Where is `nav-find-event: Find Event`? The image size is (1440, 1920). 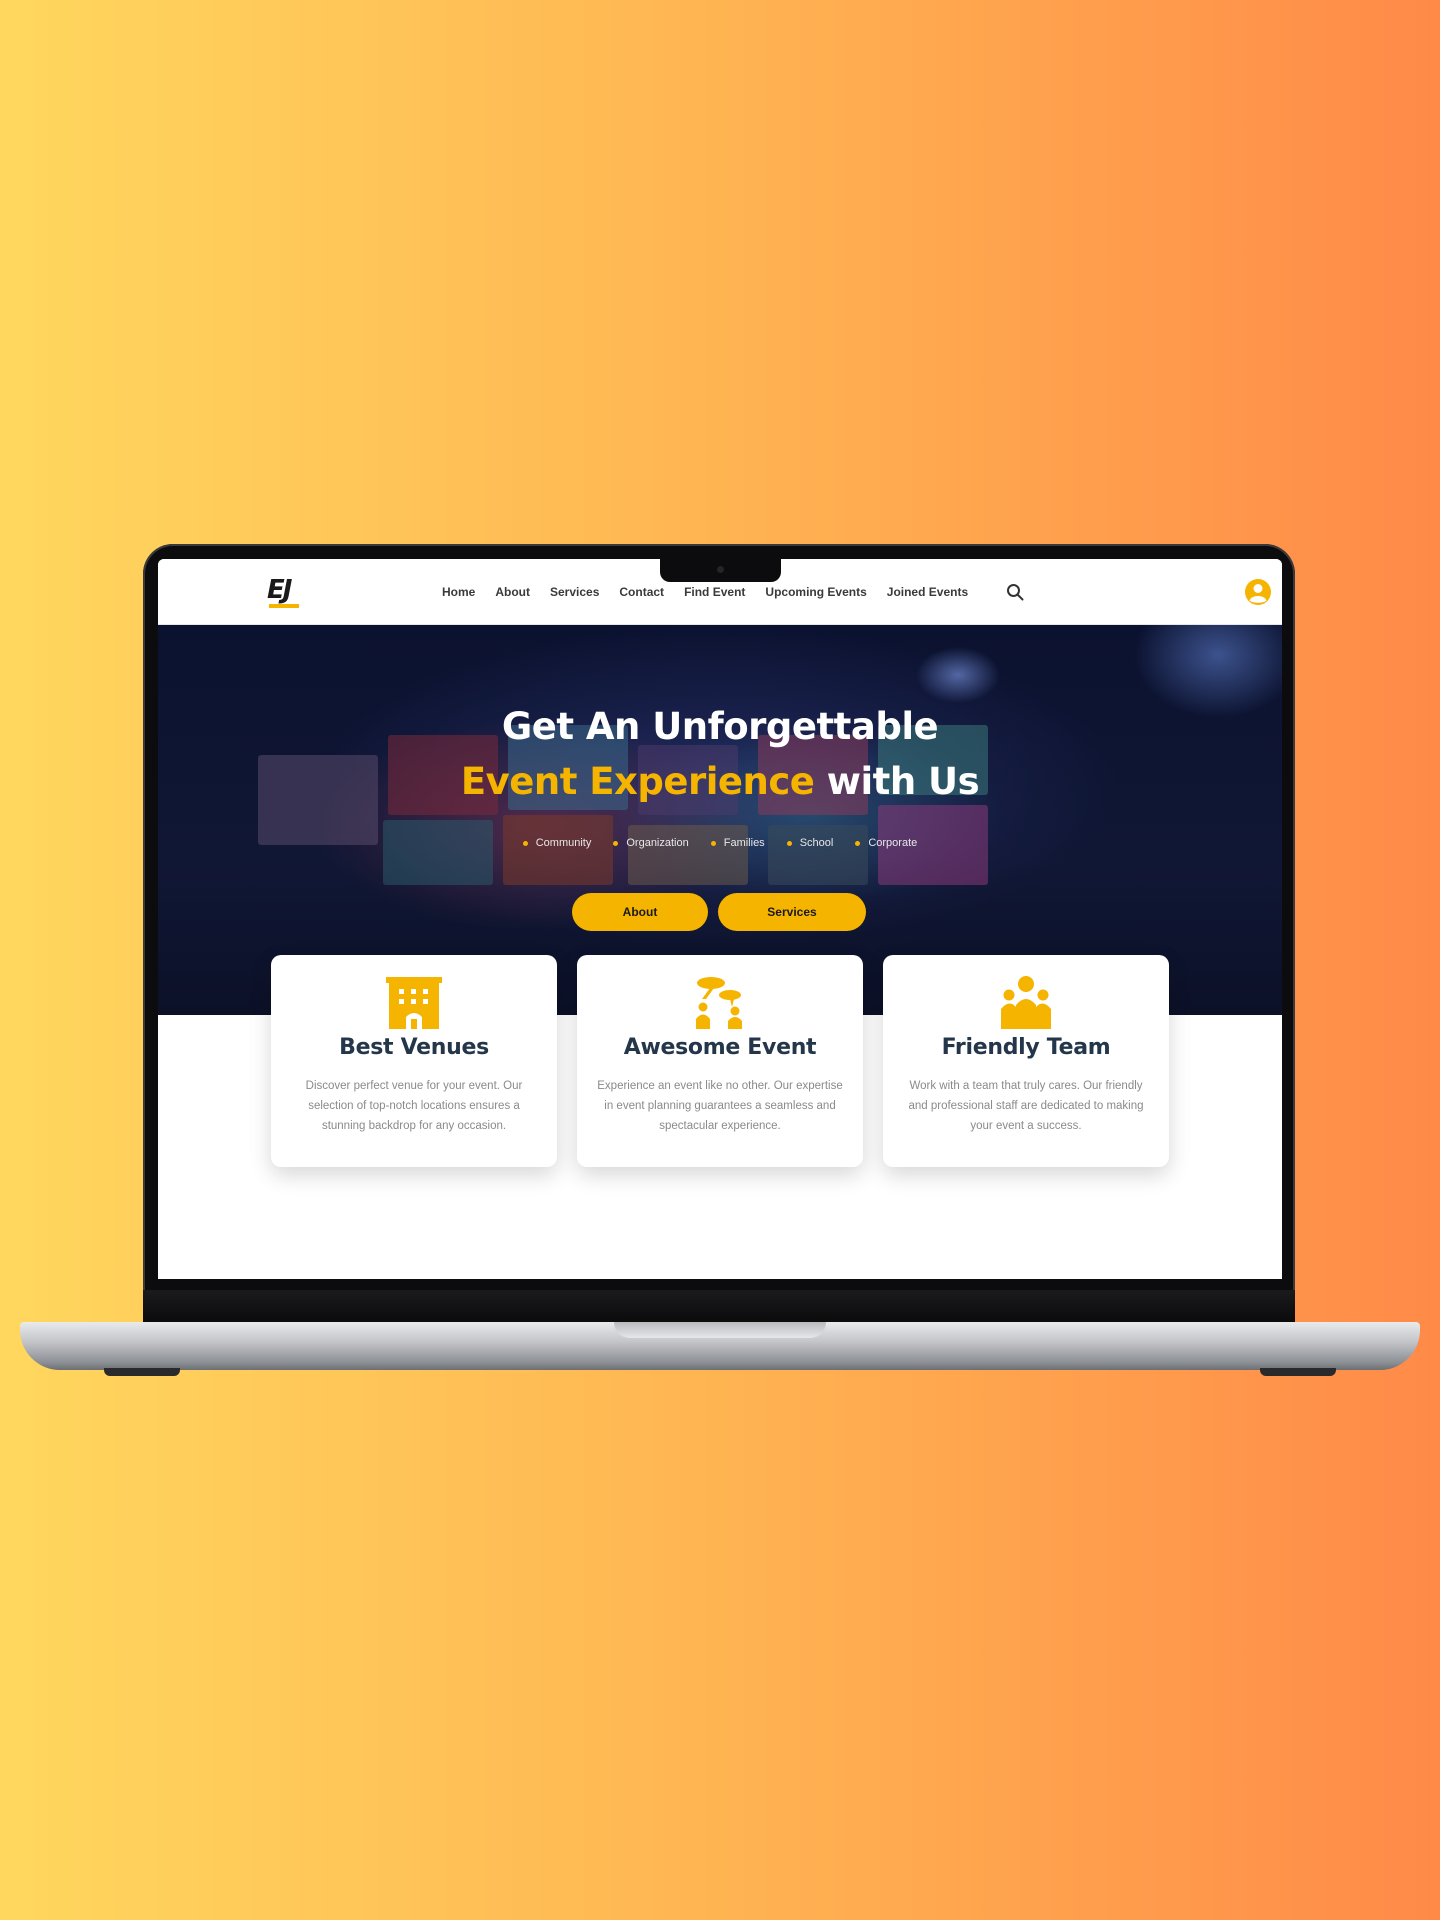 nav-find-event: Find Event is located at coordinates (714, 592).